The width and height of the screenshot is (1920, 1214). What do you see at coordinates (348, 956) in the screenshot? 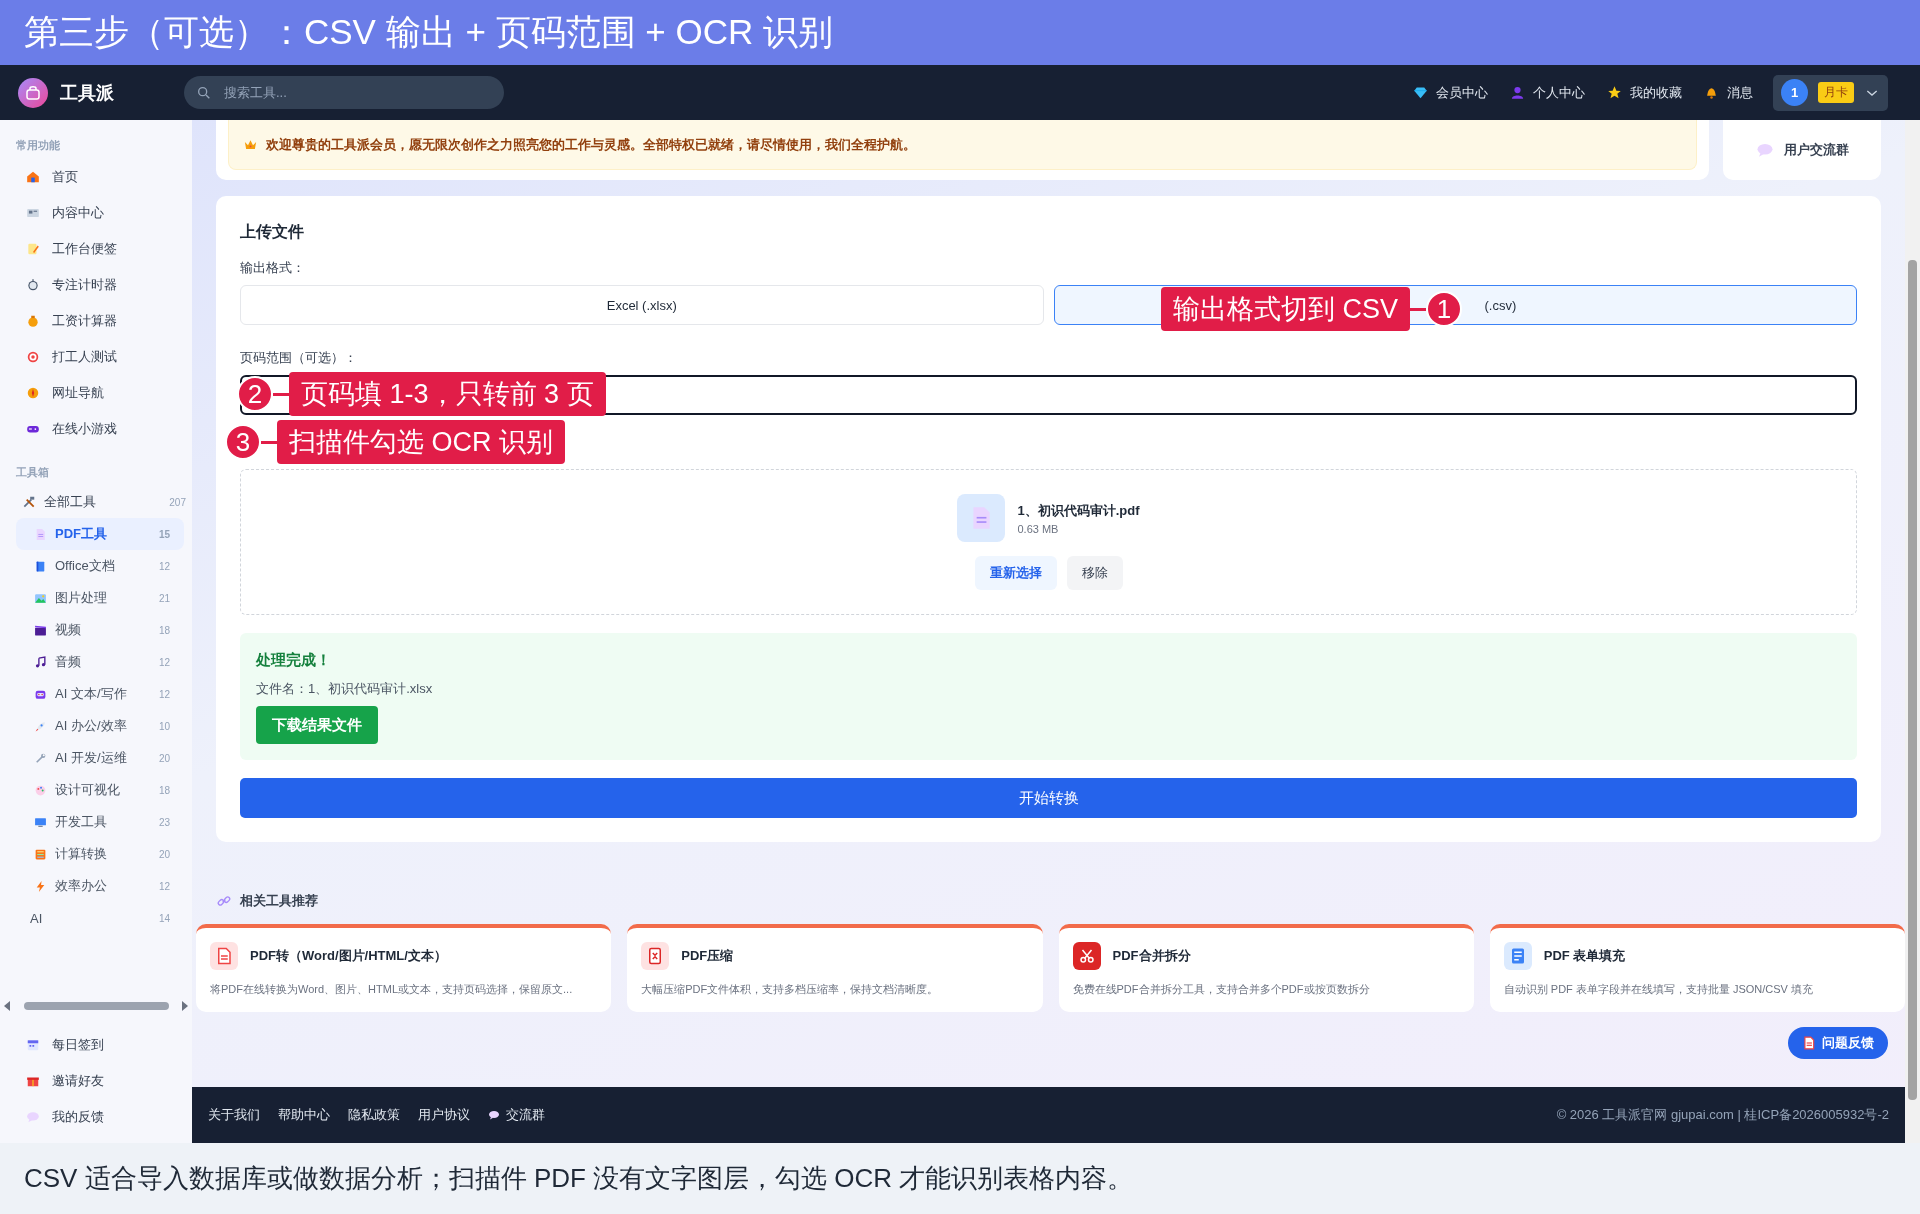
I see `tool-title: PDF转（Word/图片/HTML/文本）` at bounding box center [348, 956].